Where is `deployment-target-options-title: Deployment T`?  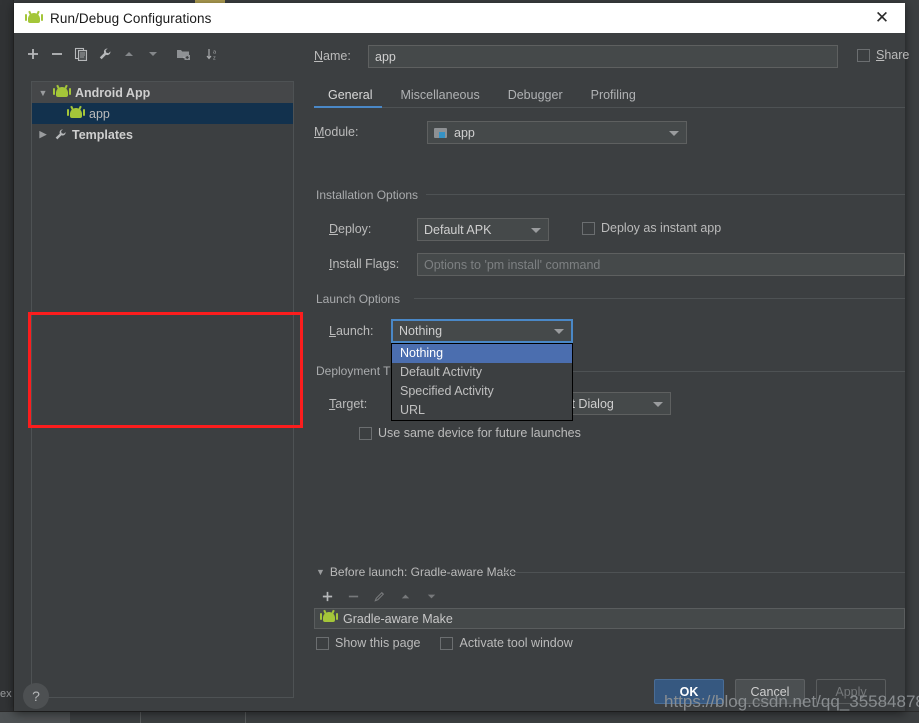 deployment-target-options-title: Deployment T is located at coordinates (356, 371).